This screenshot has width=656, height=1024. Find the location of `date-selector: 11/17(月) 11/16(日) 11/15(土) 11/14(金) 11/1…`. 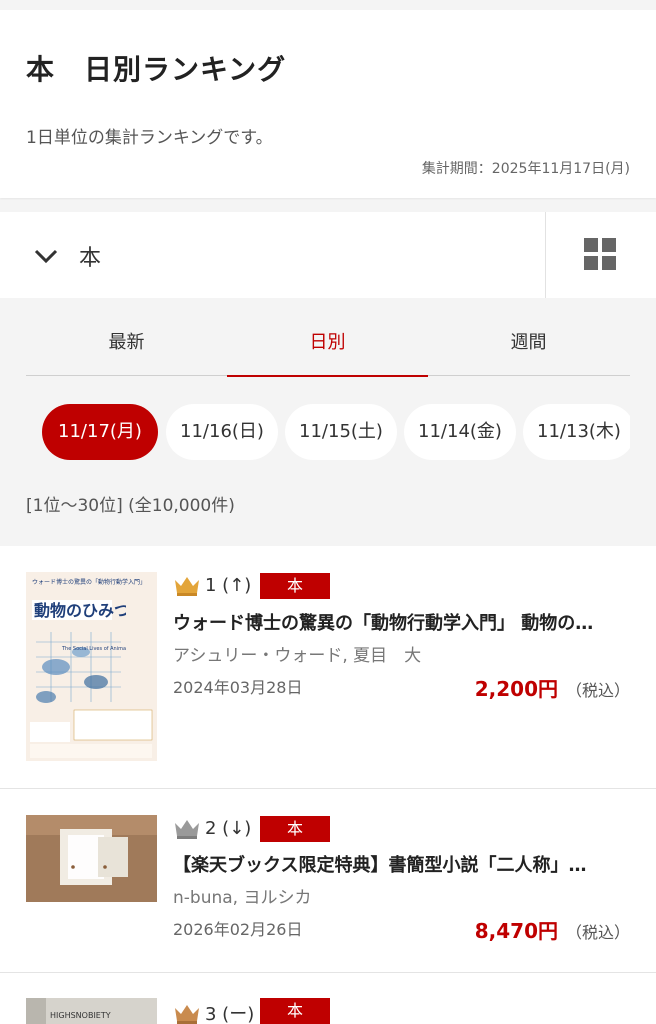

date-selector: 11/17(月) 11/16(日) 11/15(土) 11/14(金) 11/1… is located at coordinates (328, 432).